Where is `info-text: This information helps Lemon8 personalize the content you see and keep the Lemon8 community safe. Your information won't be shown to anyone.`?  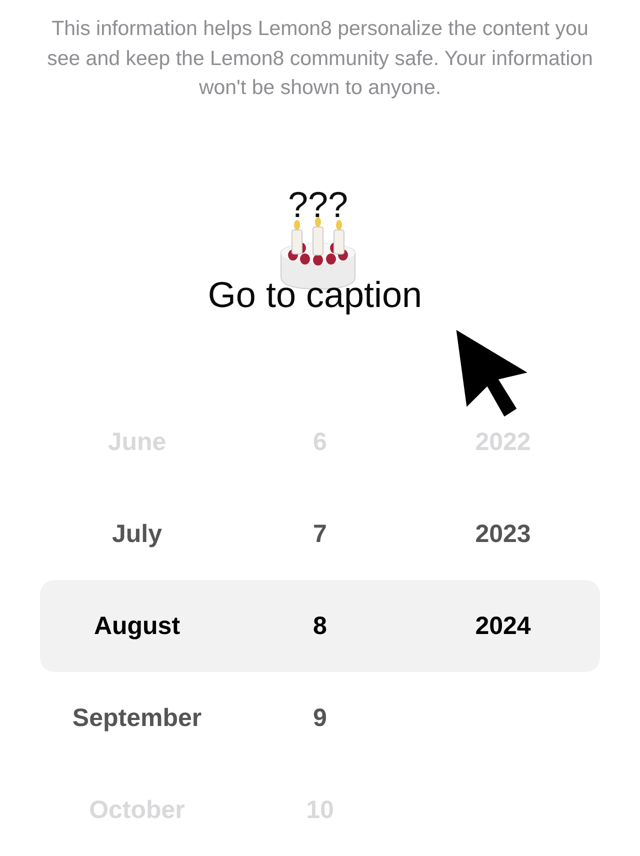
info-text: This information helps Lemon8 personalize the content you see and keep the Lemon8 community safe. Your information won't be shown to anyone. is located at coordinates (320, 58).